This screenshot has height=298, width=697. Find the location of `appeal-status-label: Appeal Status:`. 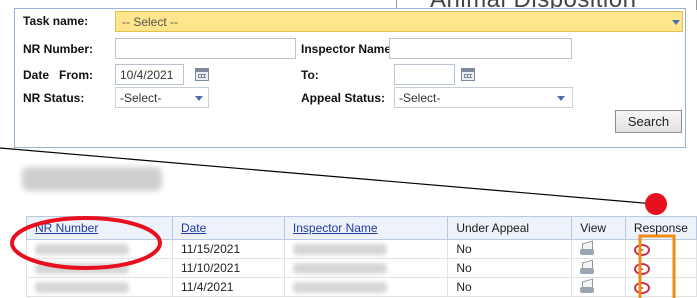

appeal-status-label: Appeal Status: is located at coordinates (343, 98).